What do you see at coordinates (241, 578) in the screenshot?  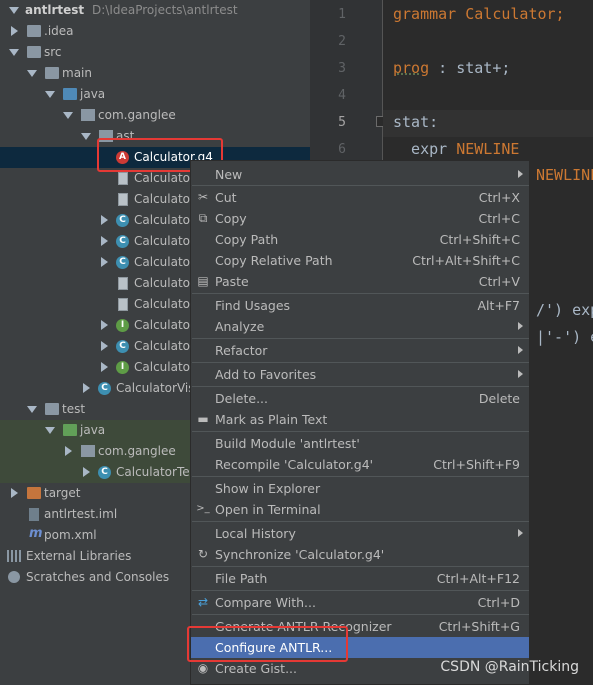 I see `menu-item-label: File Path` at bounding box center [241, 578].